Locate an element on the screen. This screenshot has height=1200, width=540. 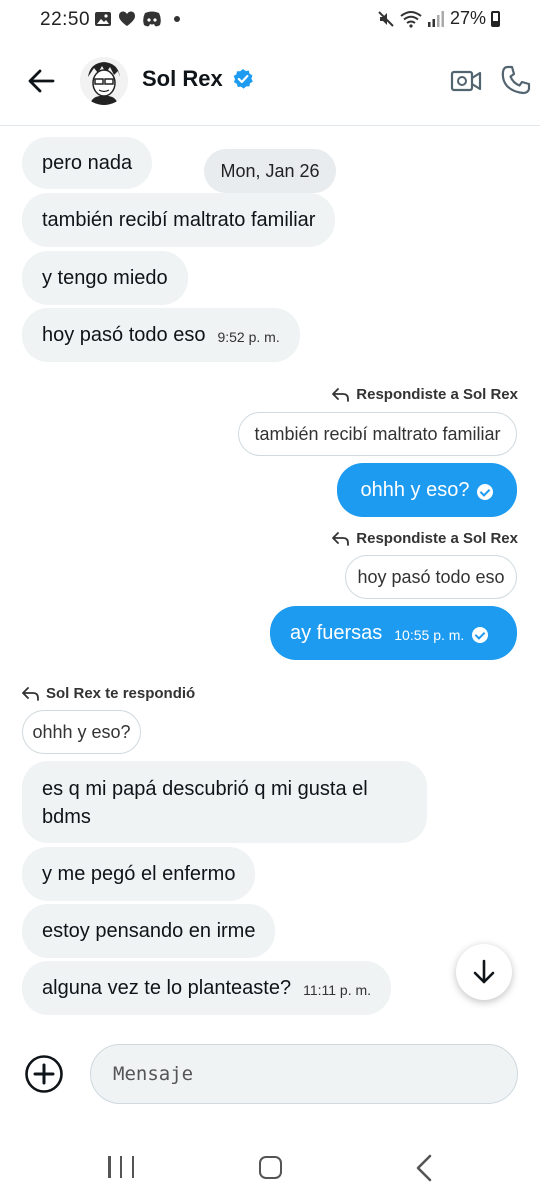
message-text: hoy pasó todo eso is located at coordinates (124, 334).